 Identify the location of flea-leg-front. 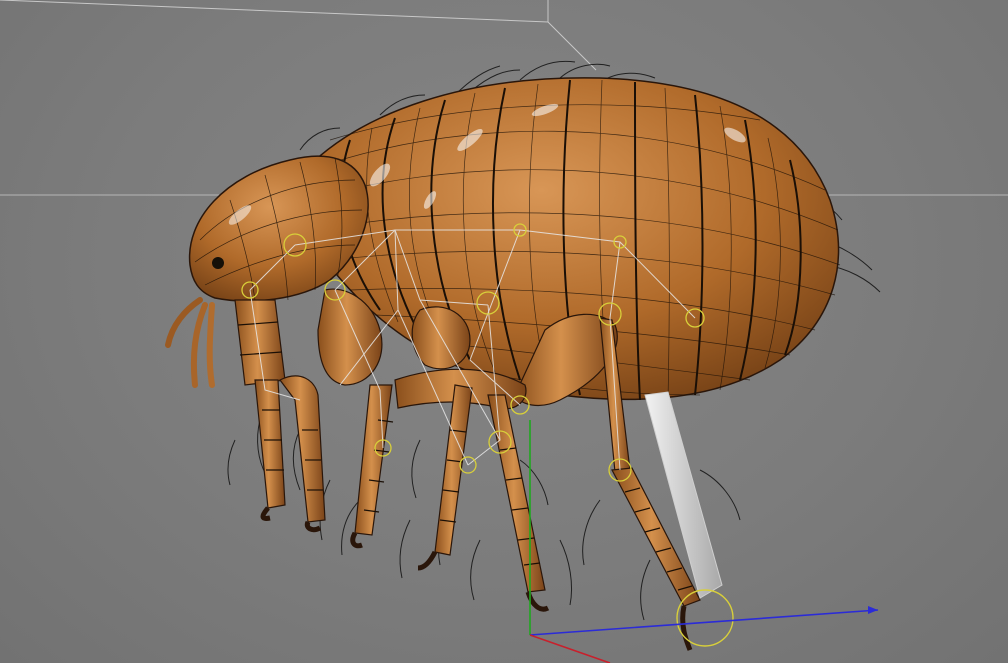
(314, 418).